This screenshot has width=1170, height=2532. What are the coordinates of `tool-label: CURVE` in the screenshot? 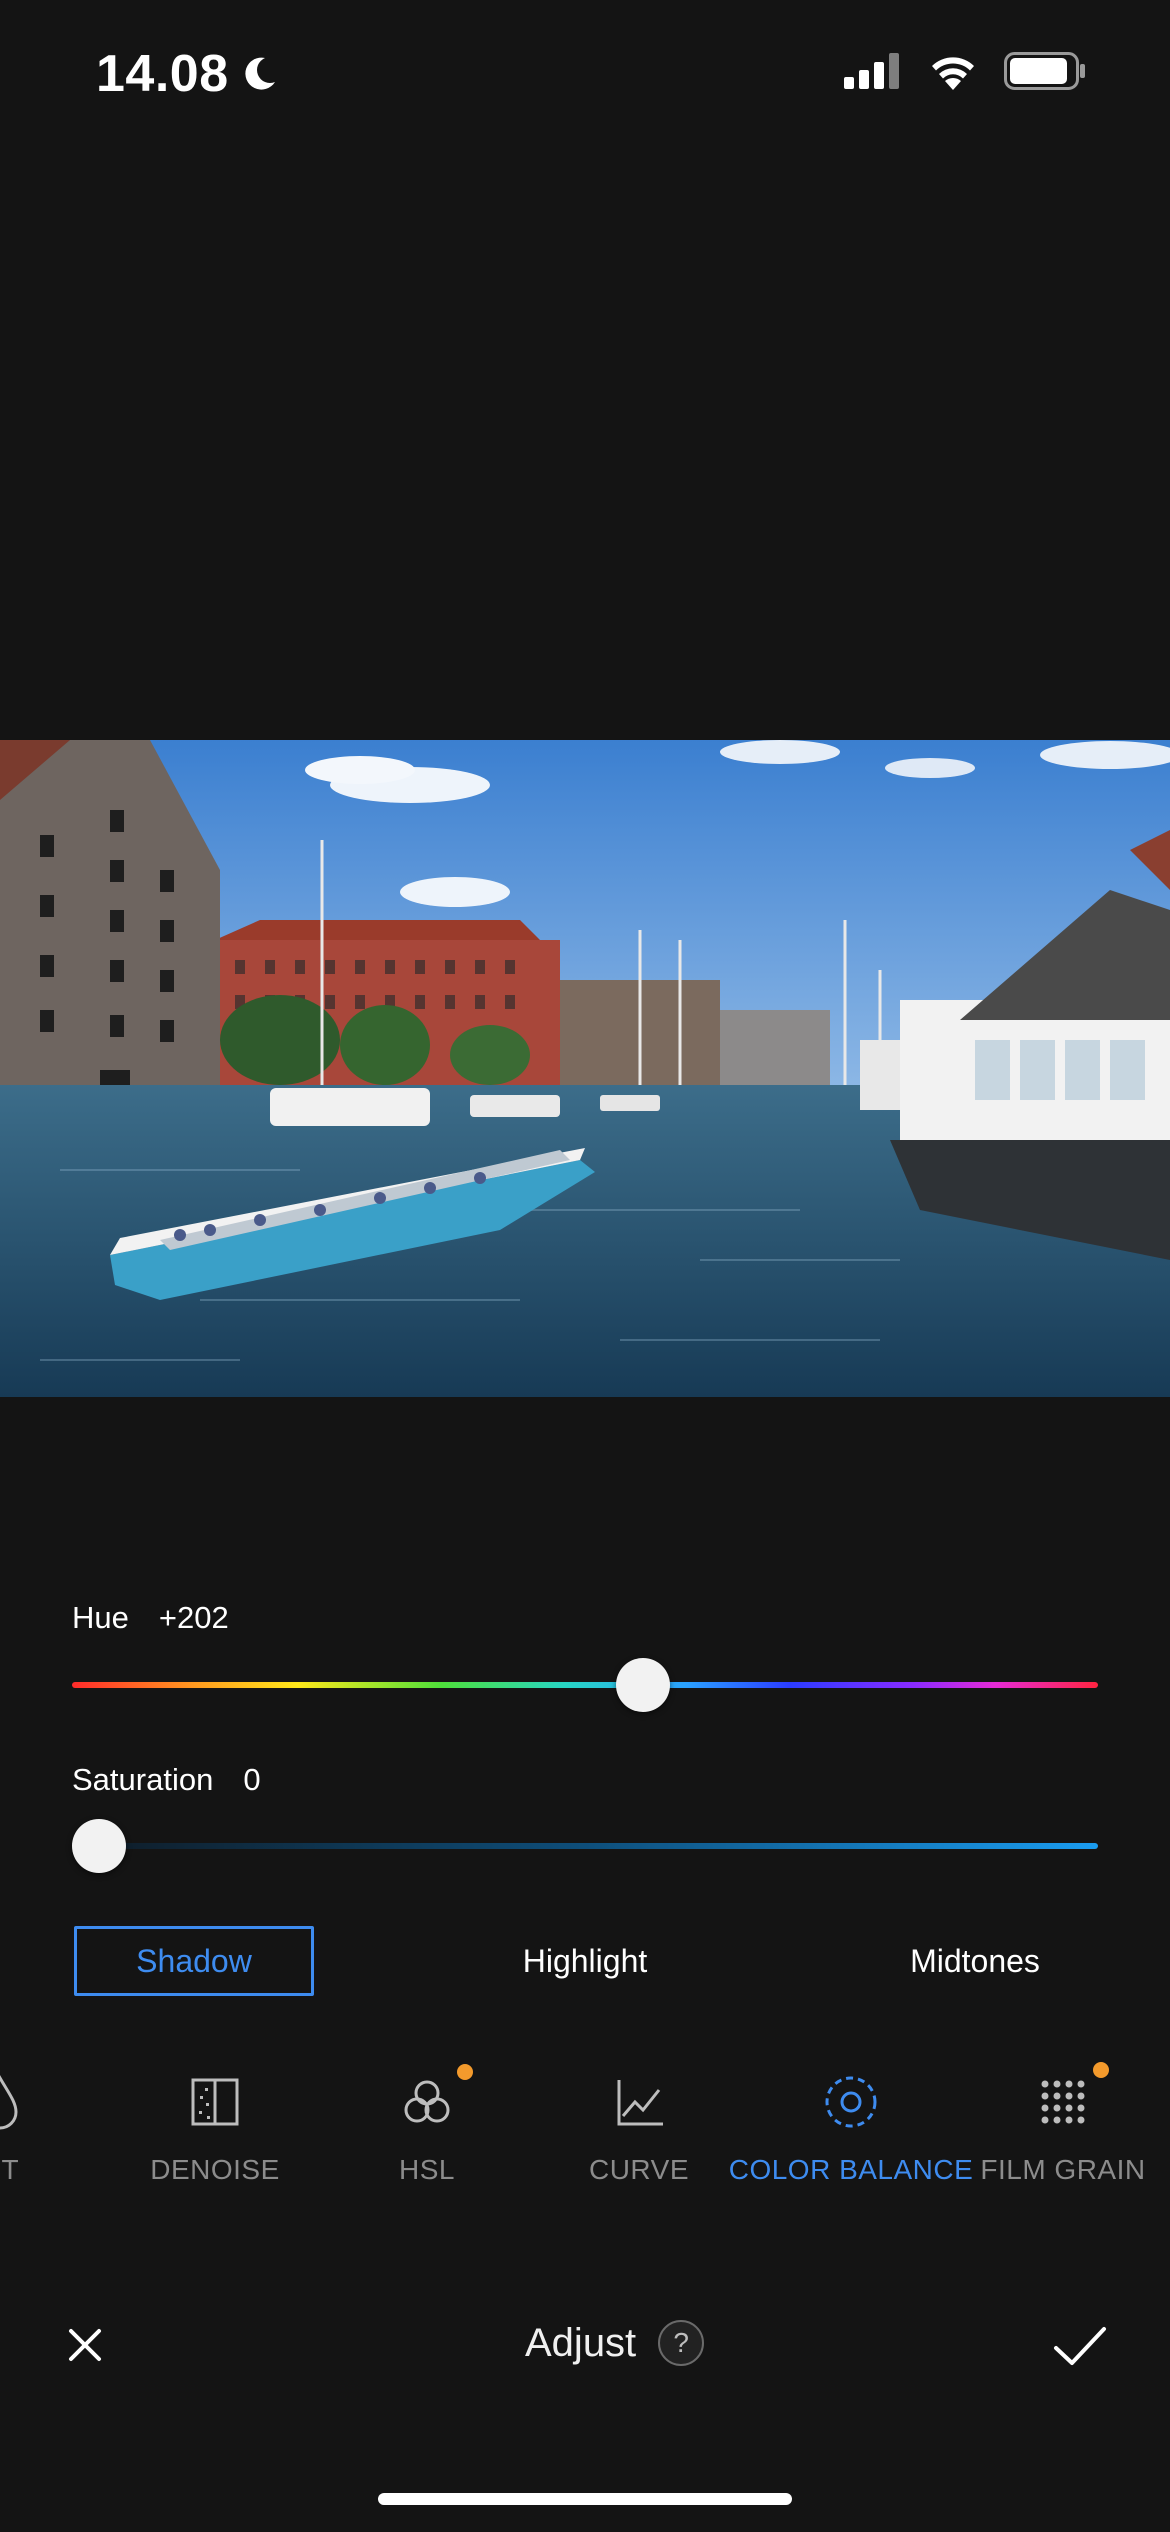 It's located at (638, 2169).